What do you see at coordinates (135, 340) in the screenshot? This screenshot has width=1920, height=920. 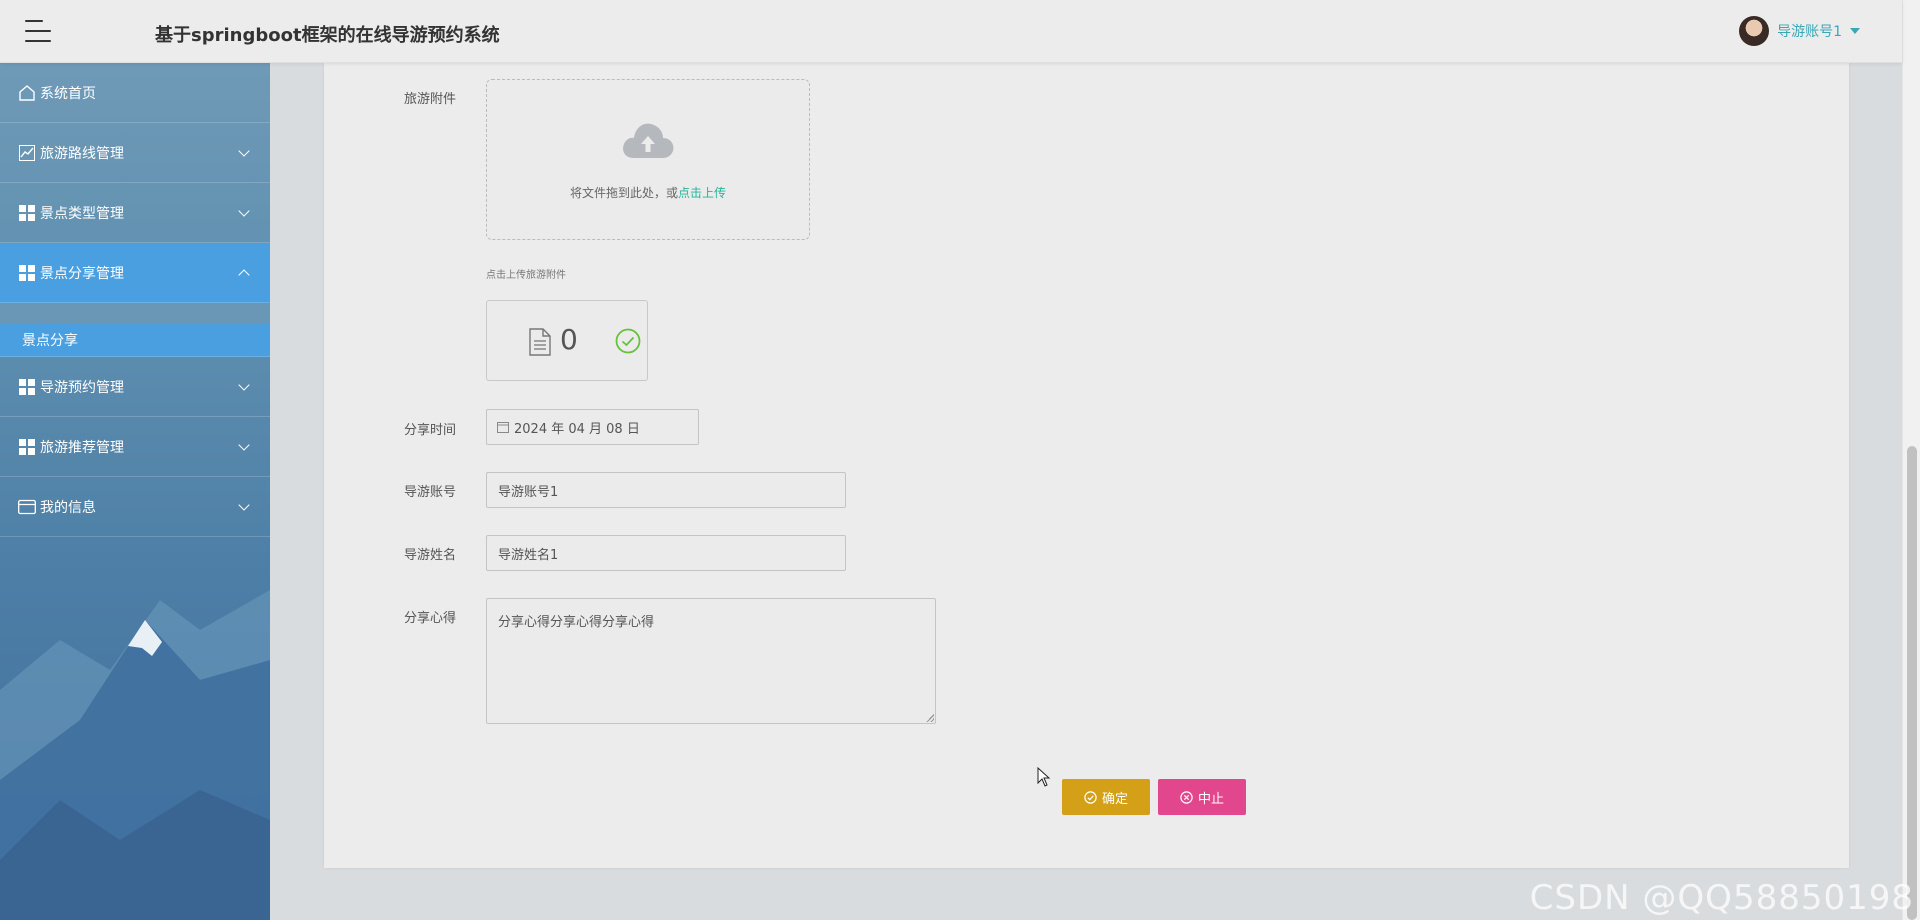 I see `sidebar-subitem-spot-share: 景点分享` at bounding box center [135, 340].